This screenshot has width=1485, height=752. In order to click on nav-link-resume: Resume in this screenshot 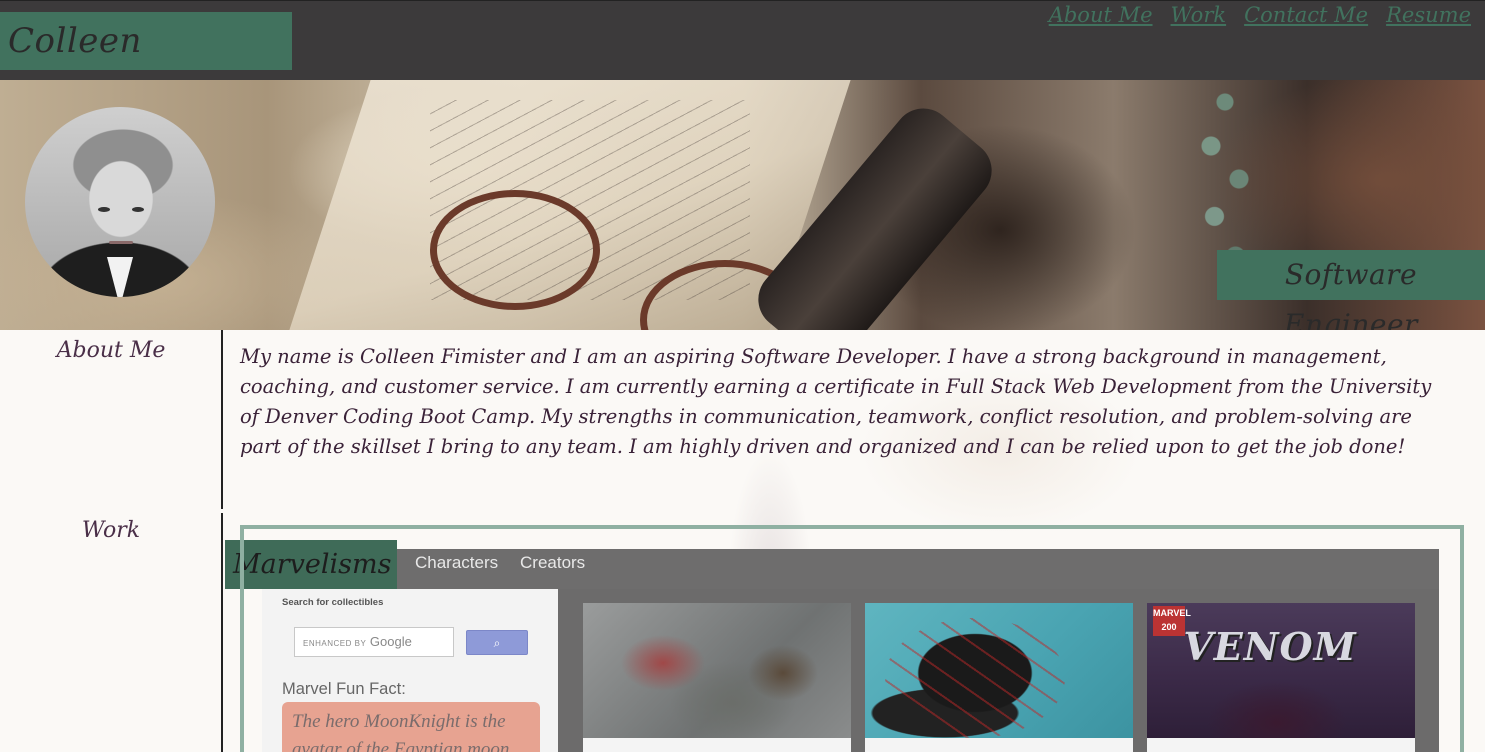, I will do `click(1428, 15)`.